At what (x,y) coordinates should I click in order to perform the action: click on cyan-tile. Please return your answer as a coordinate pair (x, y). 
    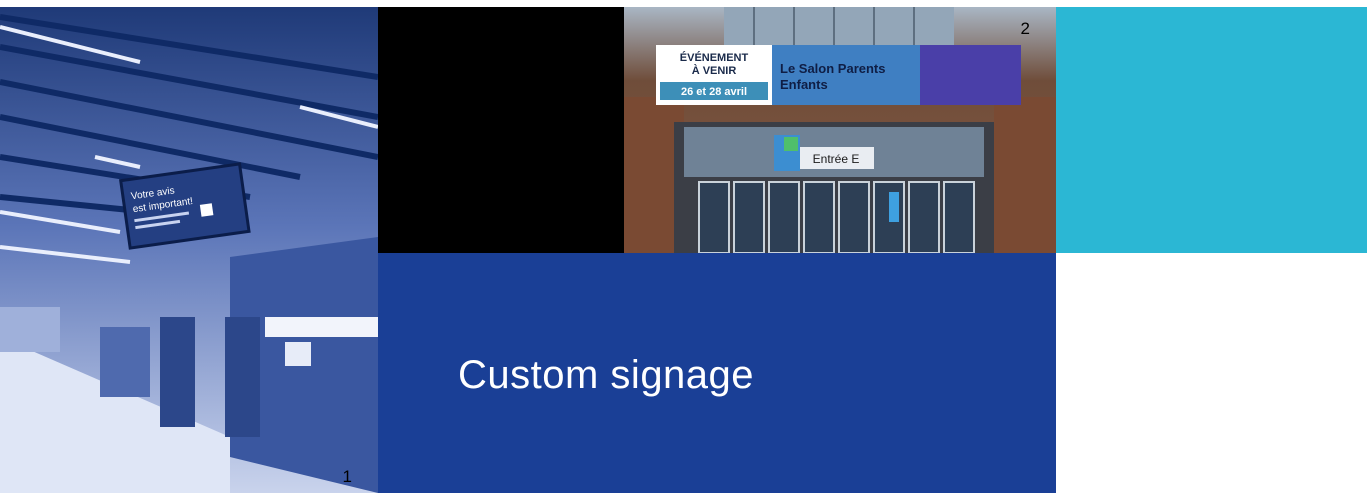
    Looking at the image, I should click on (1211, 130).